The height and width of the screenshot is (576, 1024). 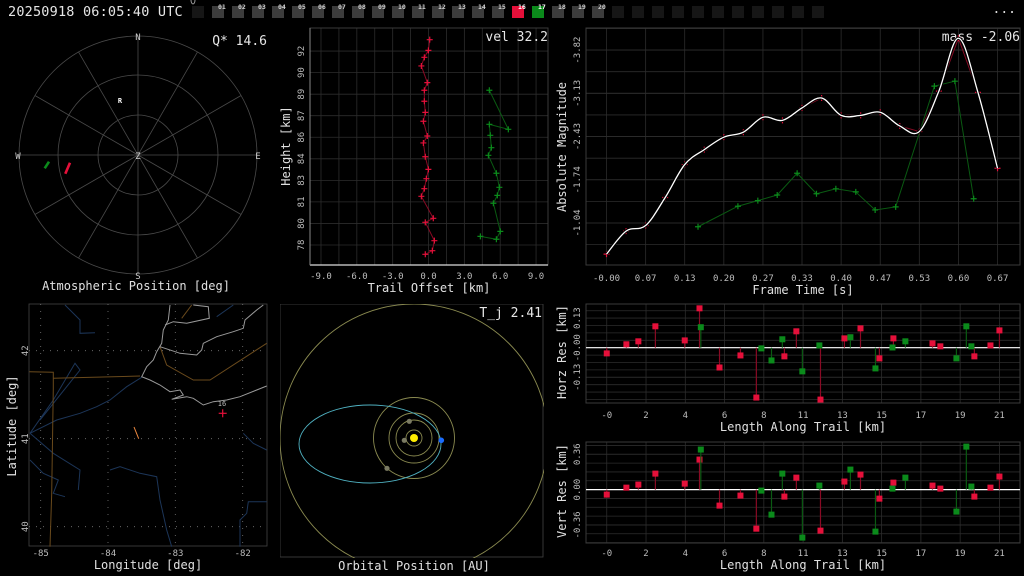 What do you see at coordinates (302, 201) in the screenshot?
I see `y-tick-label: 81` at bounding box center [302, 201].